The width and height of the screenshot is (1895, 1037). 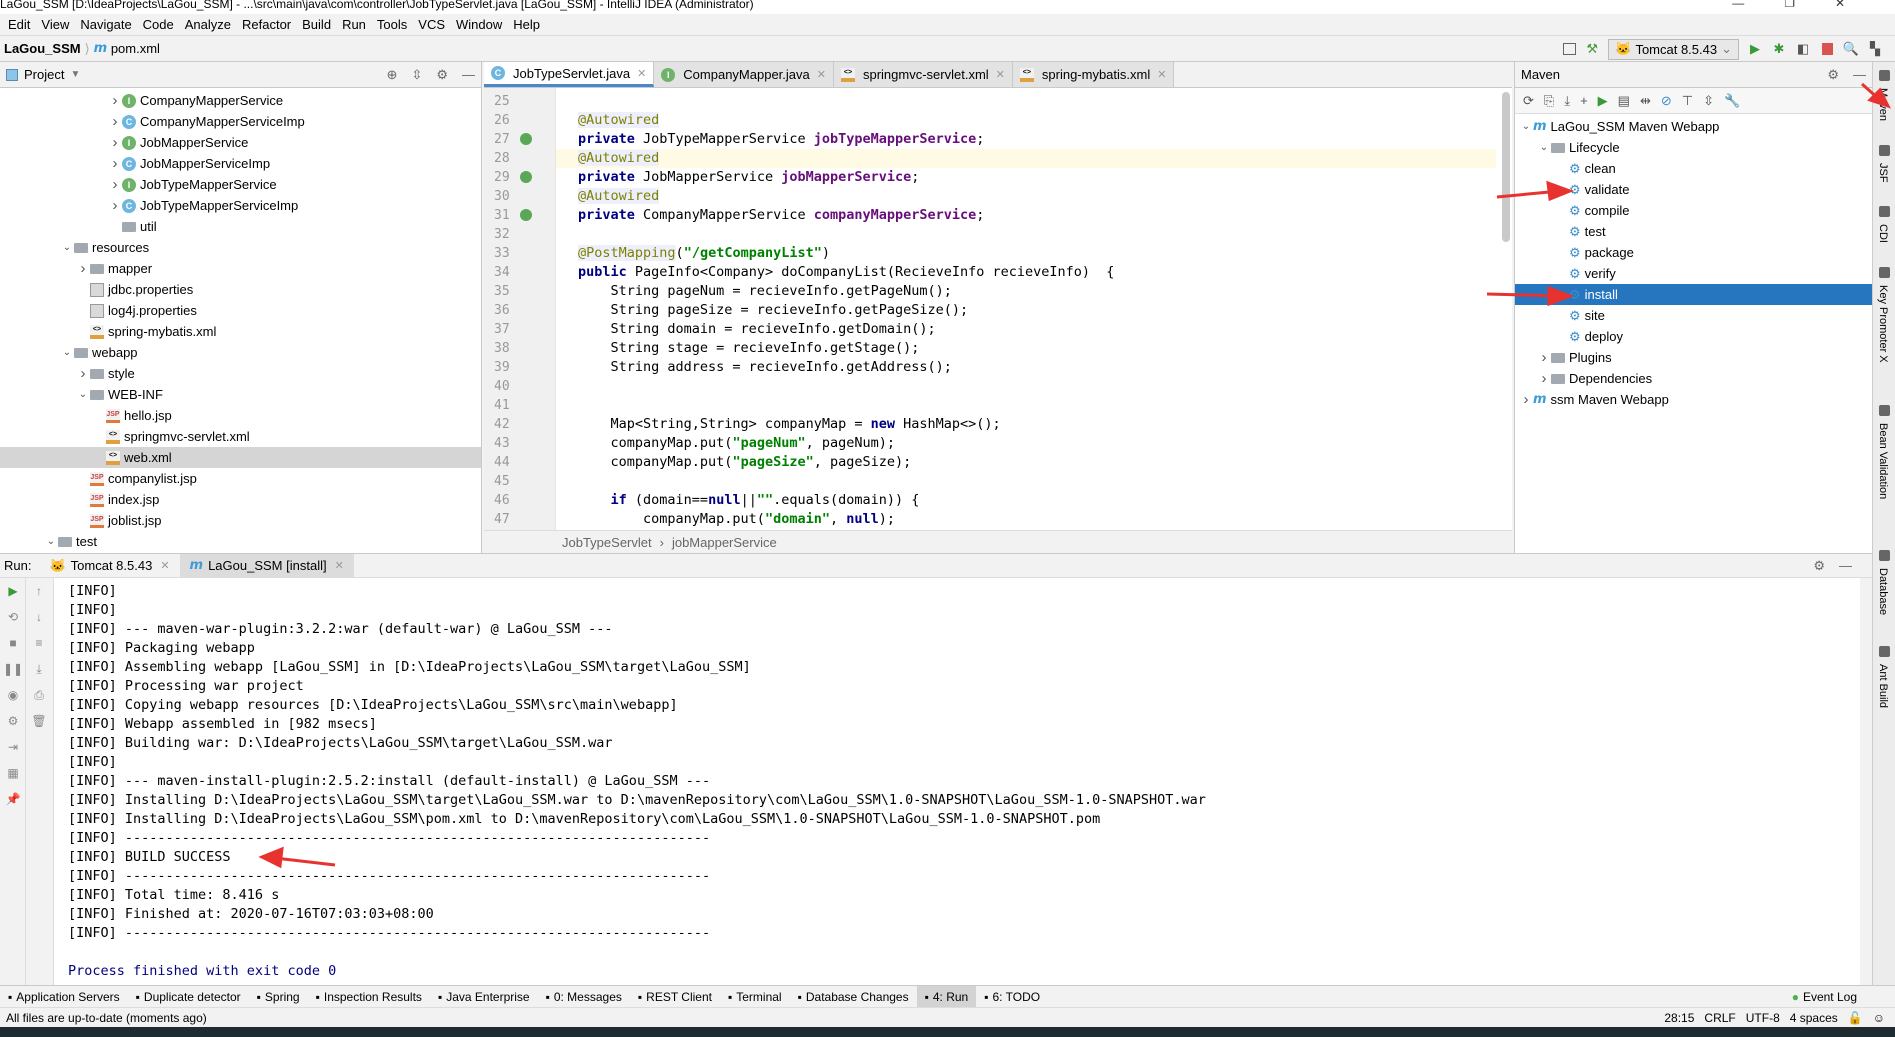 What do you see at coordinates (569, 74) in the screenshot?
I see `tab-jobtypeservlet-java: C JobTypeServlet.java ✕` at bounding box center [569, 74].